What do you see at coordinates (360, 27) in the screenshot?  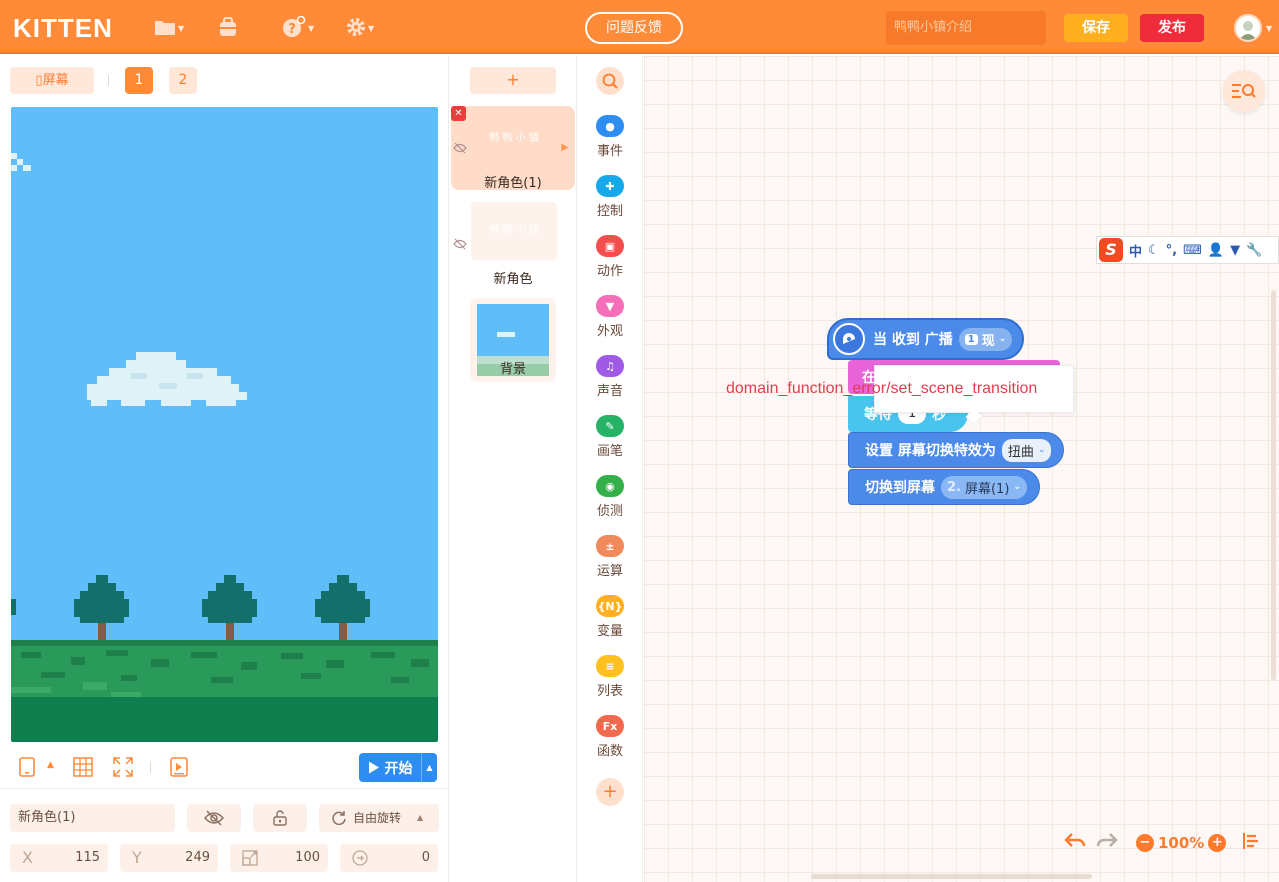 I see `settings-menu: ▼` at bounding box center [360, 27].